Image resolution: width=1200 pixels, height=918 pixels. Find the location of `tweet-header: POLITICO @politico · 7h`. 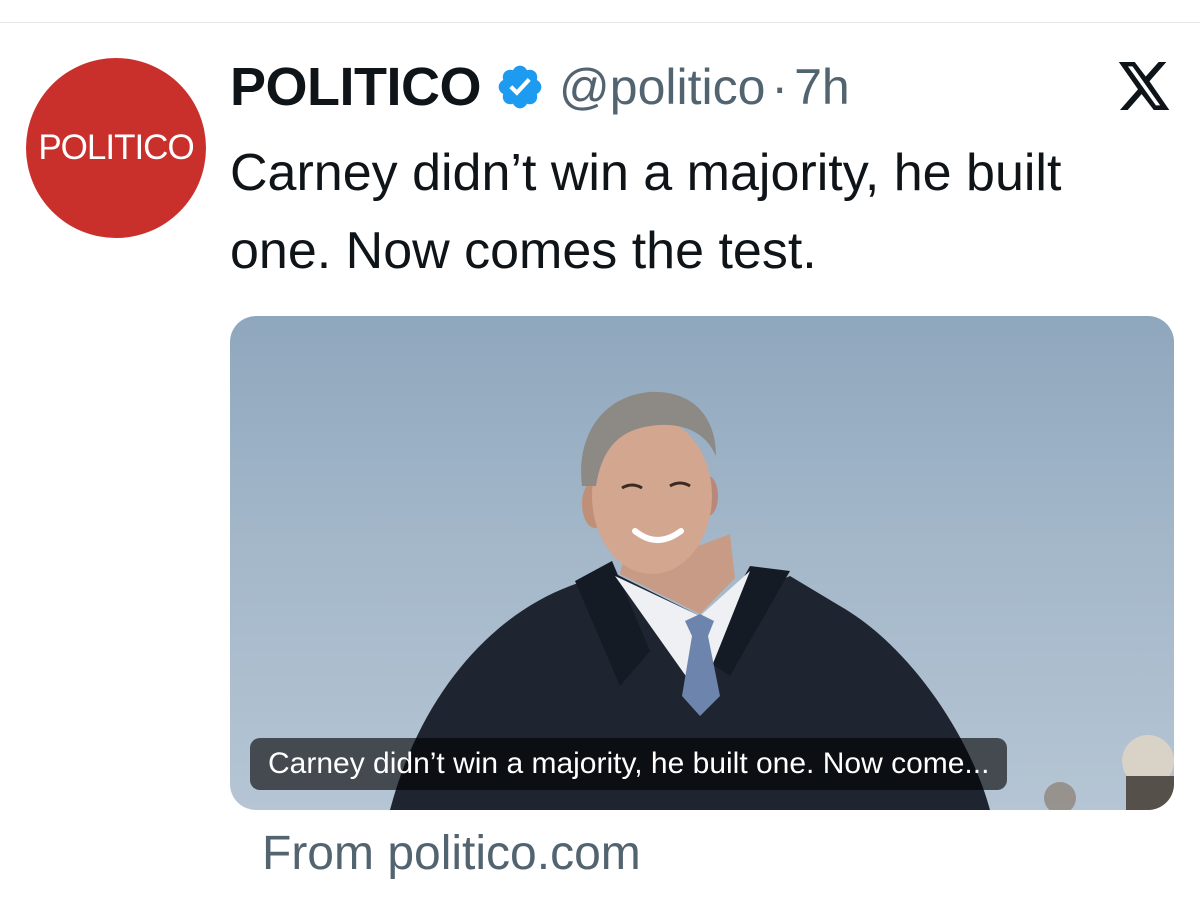

tweet-header: POLITICO @politico · 7h is located at coordinates (540, 87).